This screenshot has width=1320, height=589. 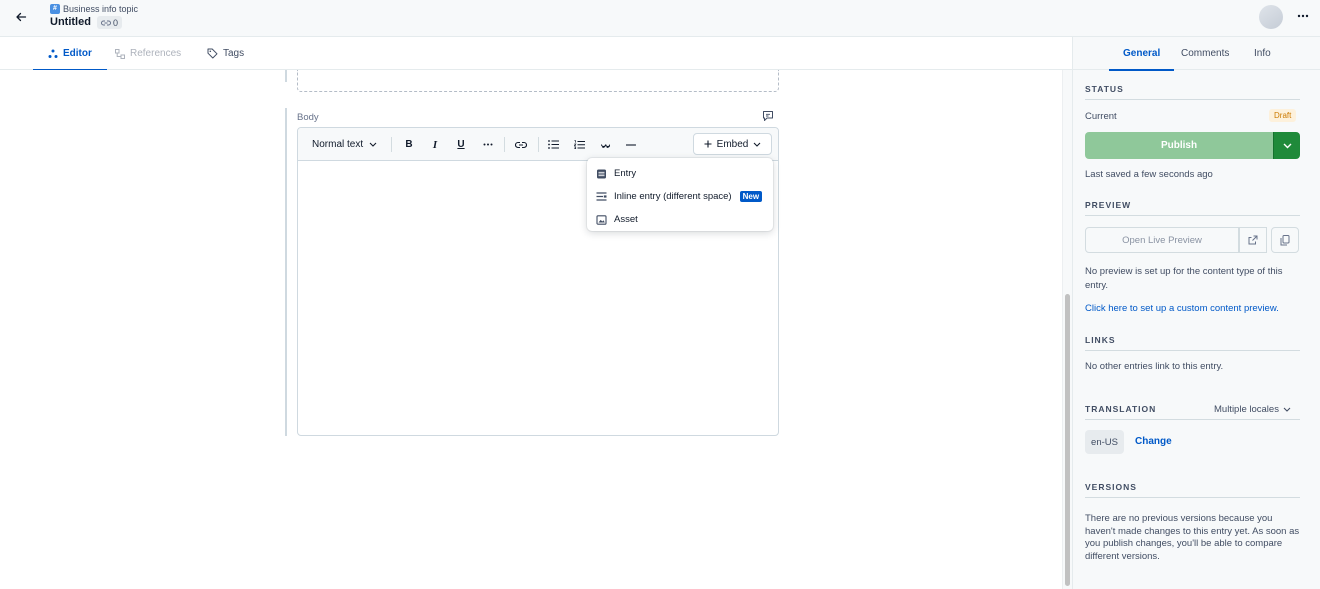 What do you see at coordinates (286, 272) in the screenshot?
I see `field-rule-body` at bounding box center [286, 272].